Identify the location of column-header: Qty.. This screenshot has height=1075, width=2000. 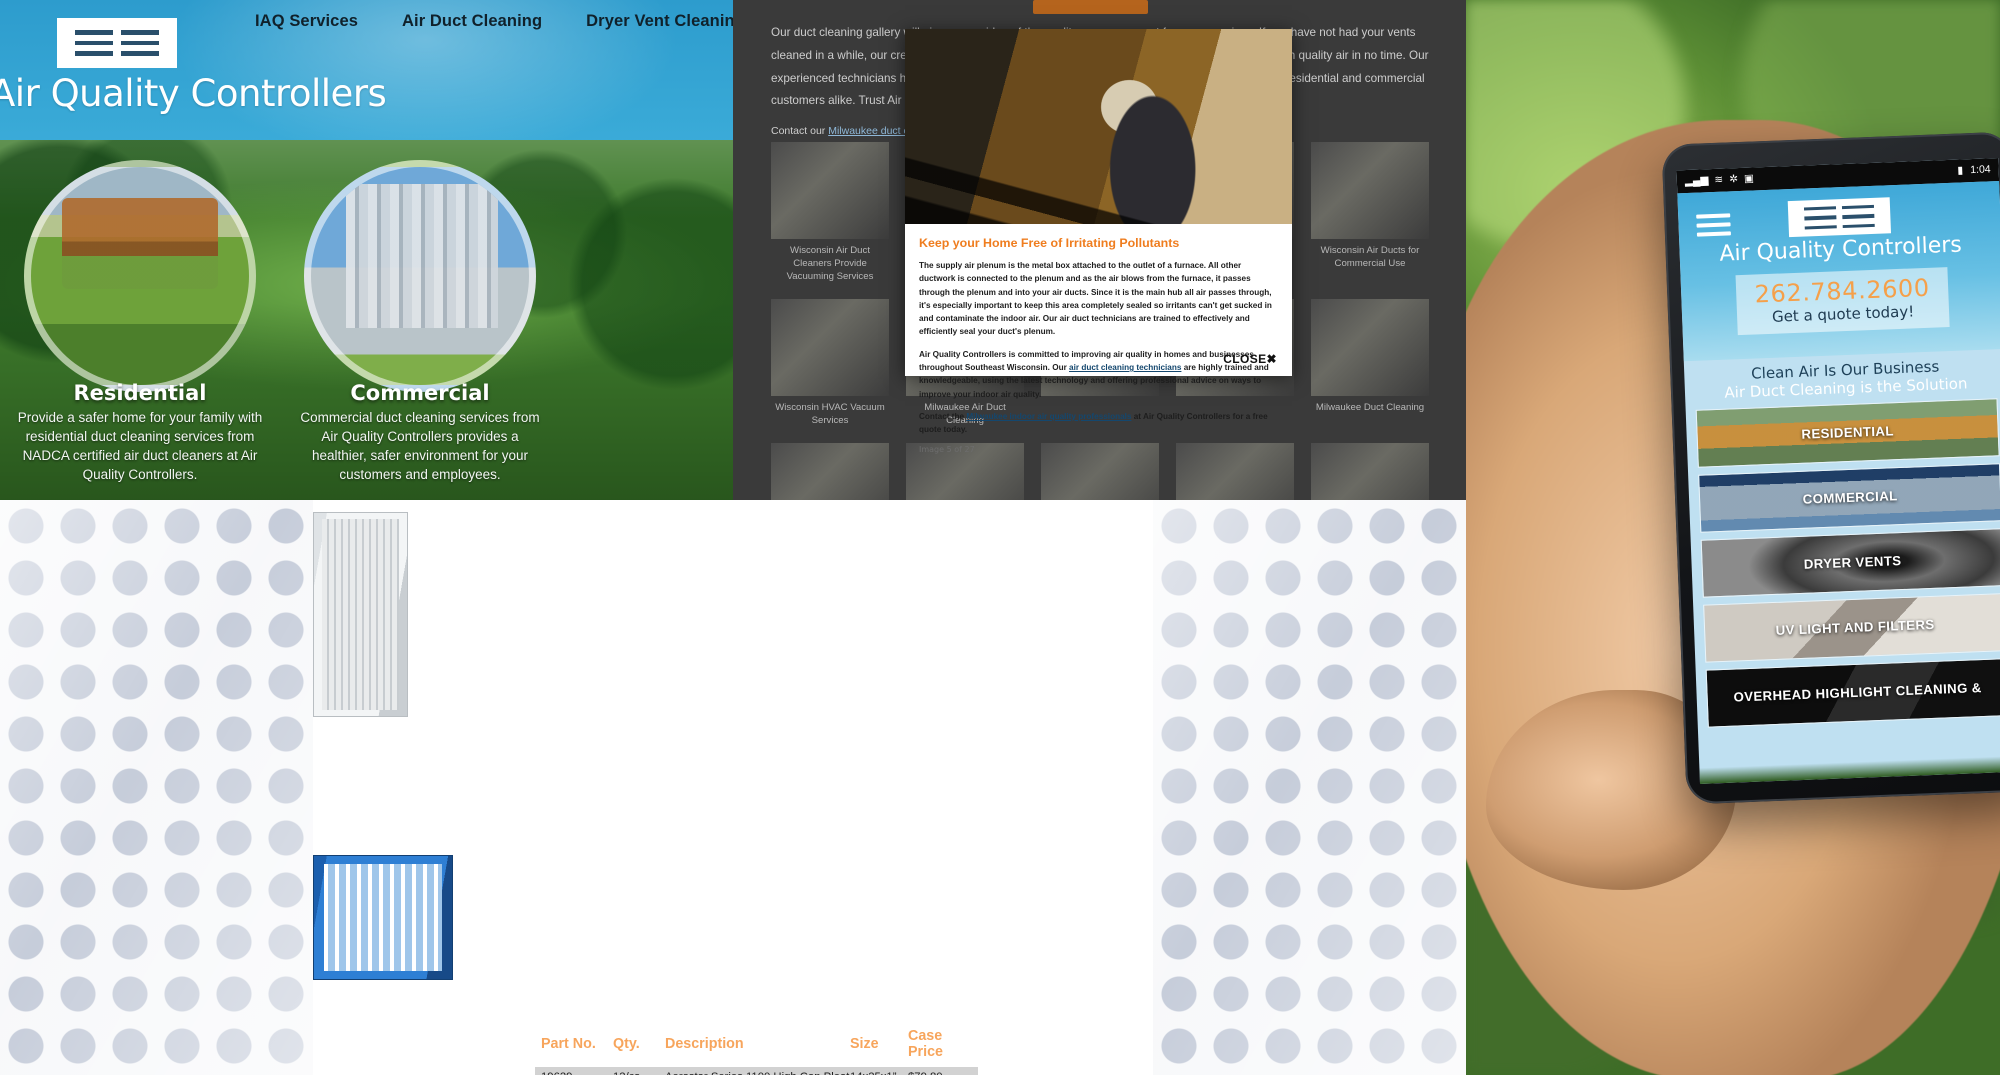
(626, 1044).